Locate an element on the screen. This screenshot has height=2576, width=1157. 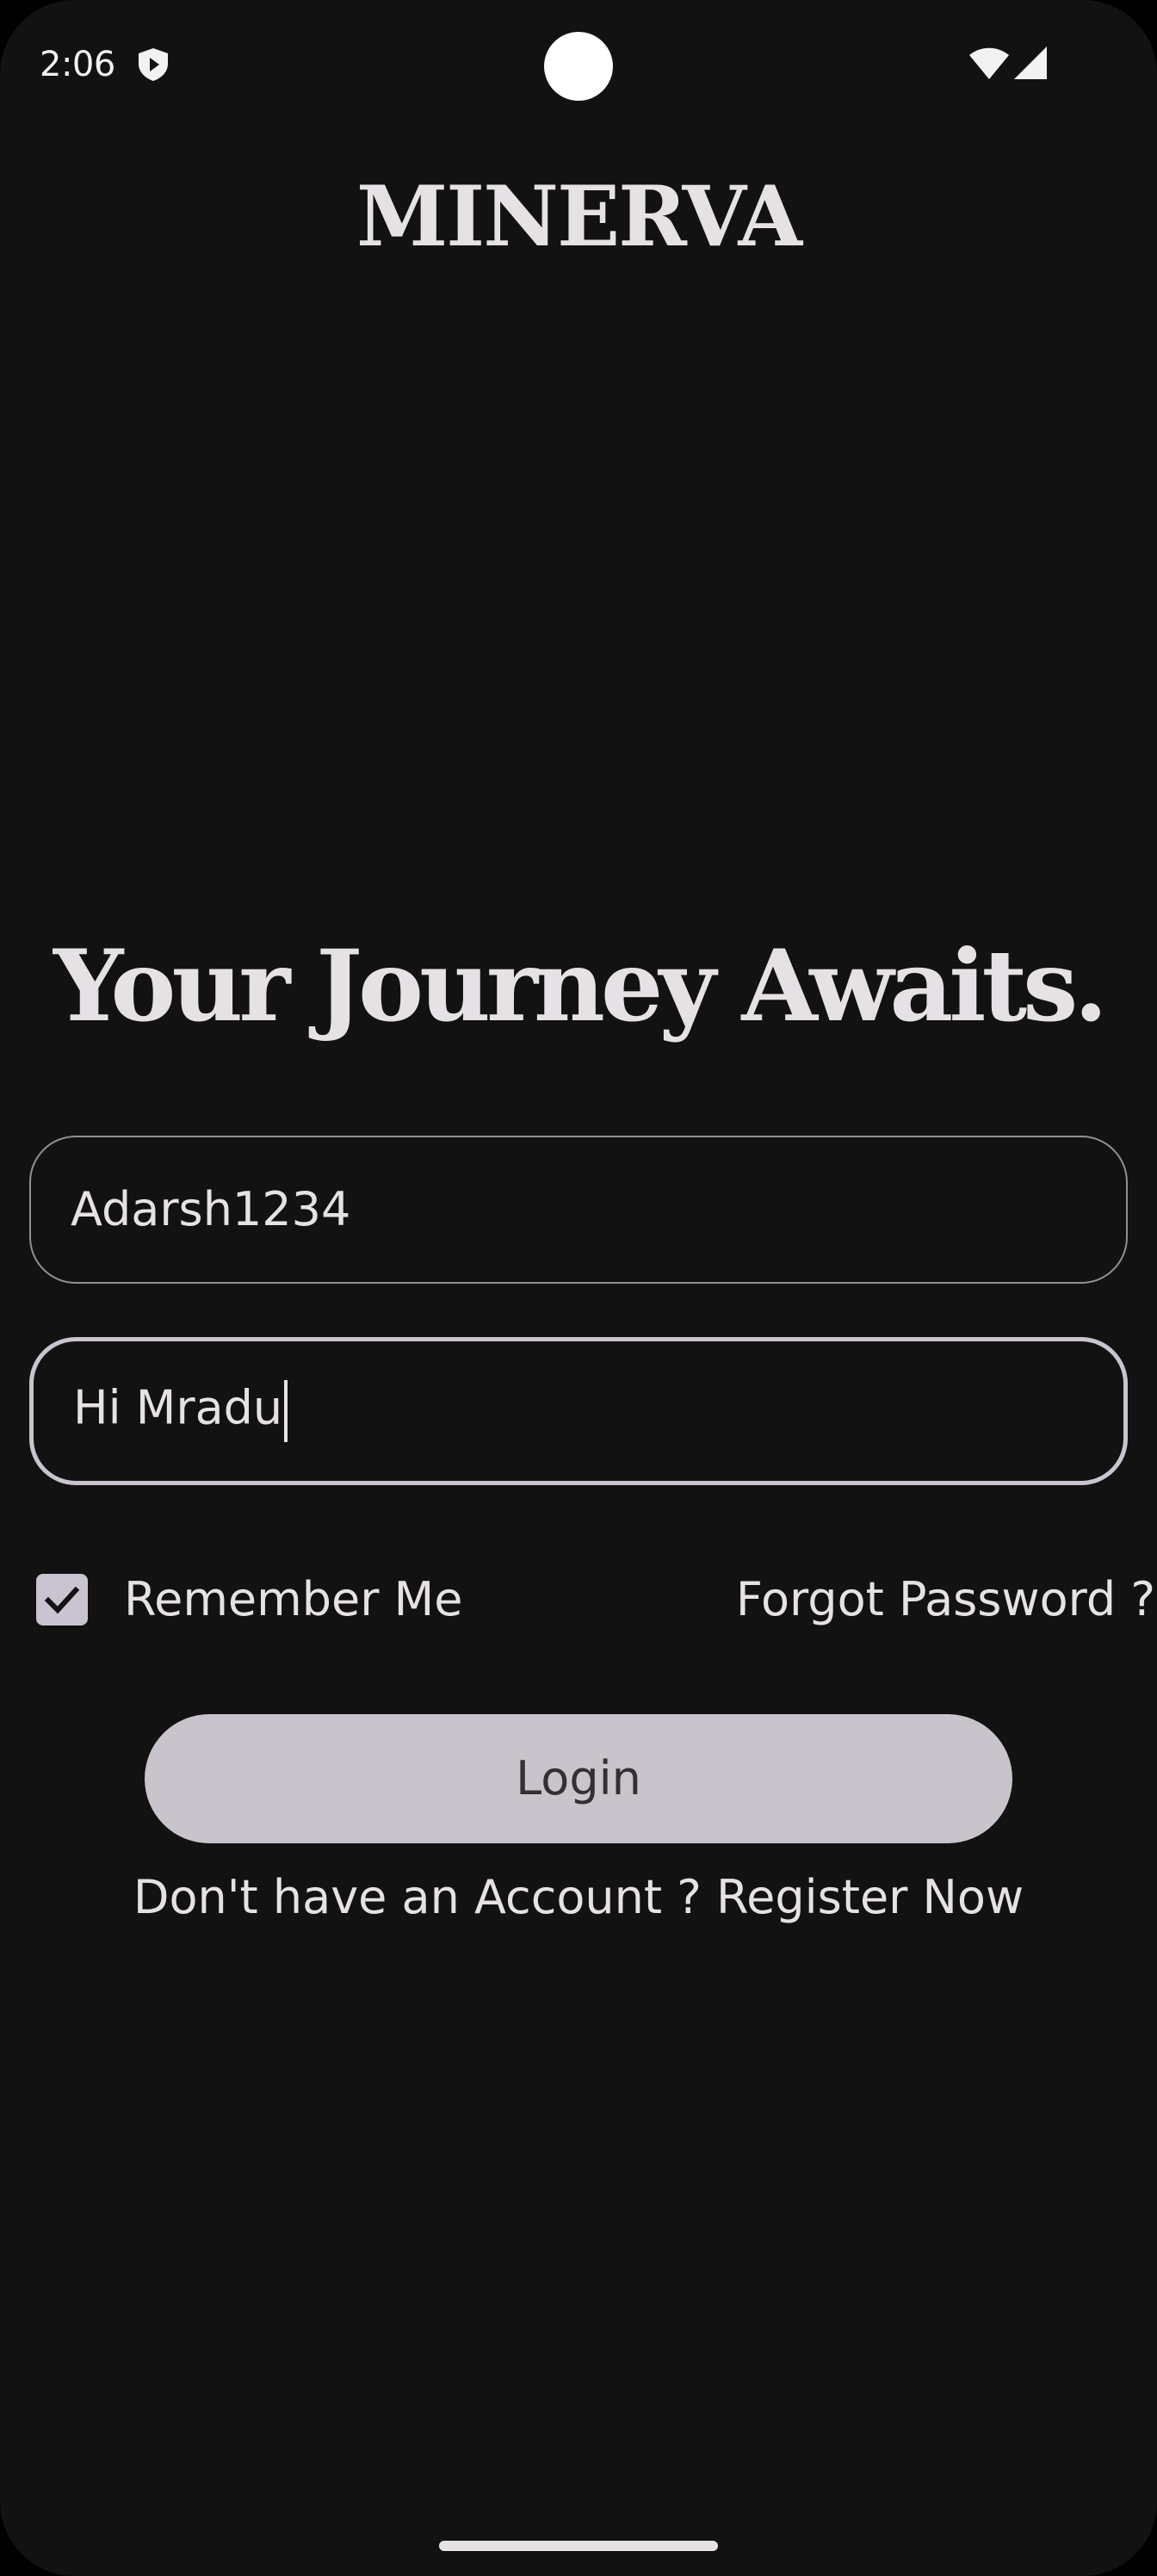
username-value: Adarsh1234 is located at coordinates (211, 1209).